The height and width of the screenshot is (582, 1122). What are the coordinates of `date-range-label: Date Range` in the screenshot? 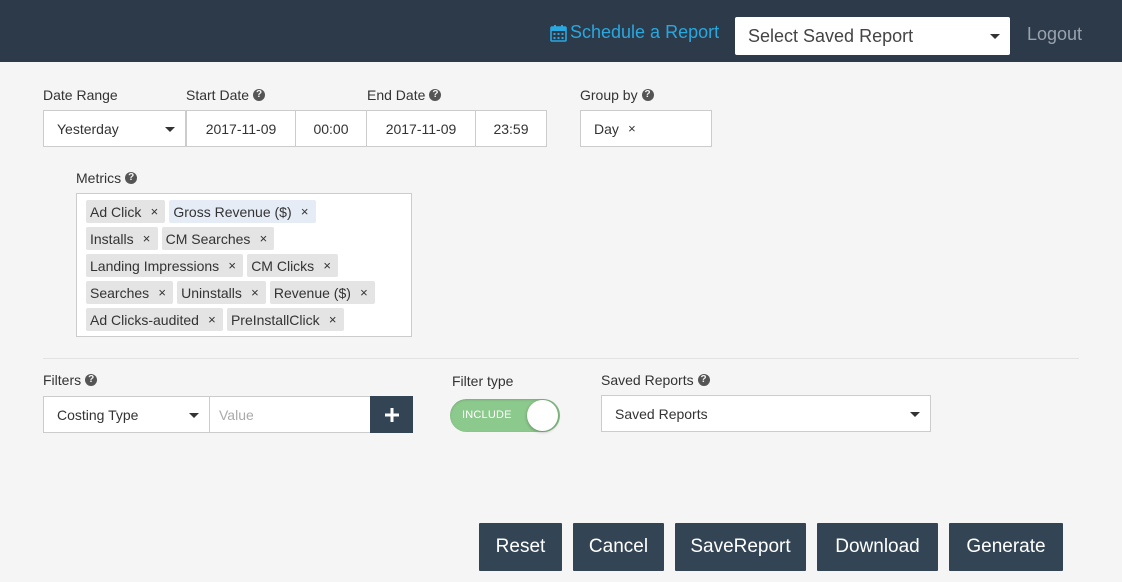 It's located at (80, 95).